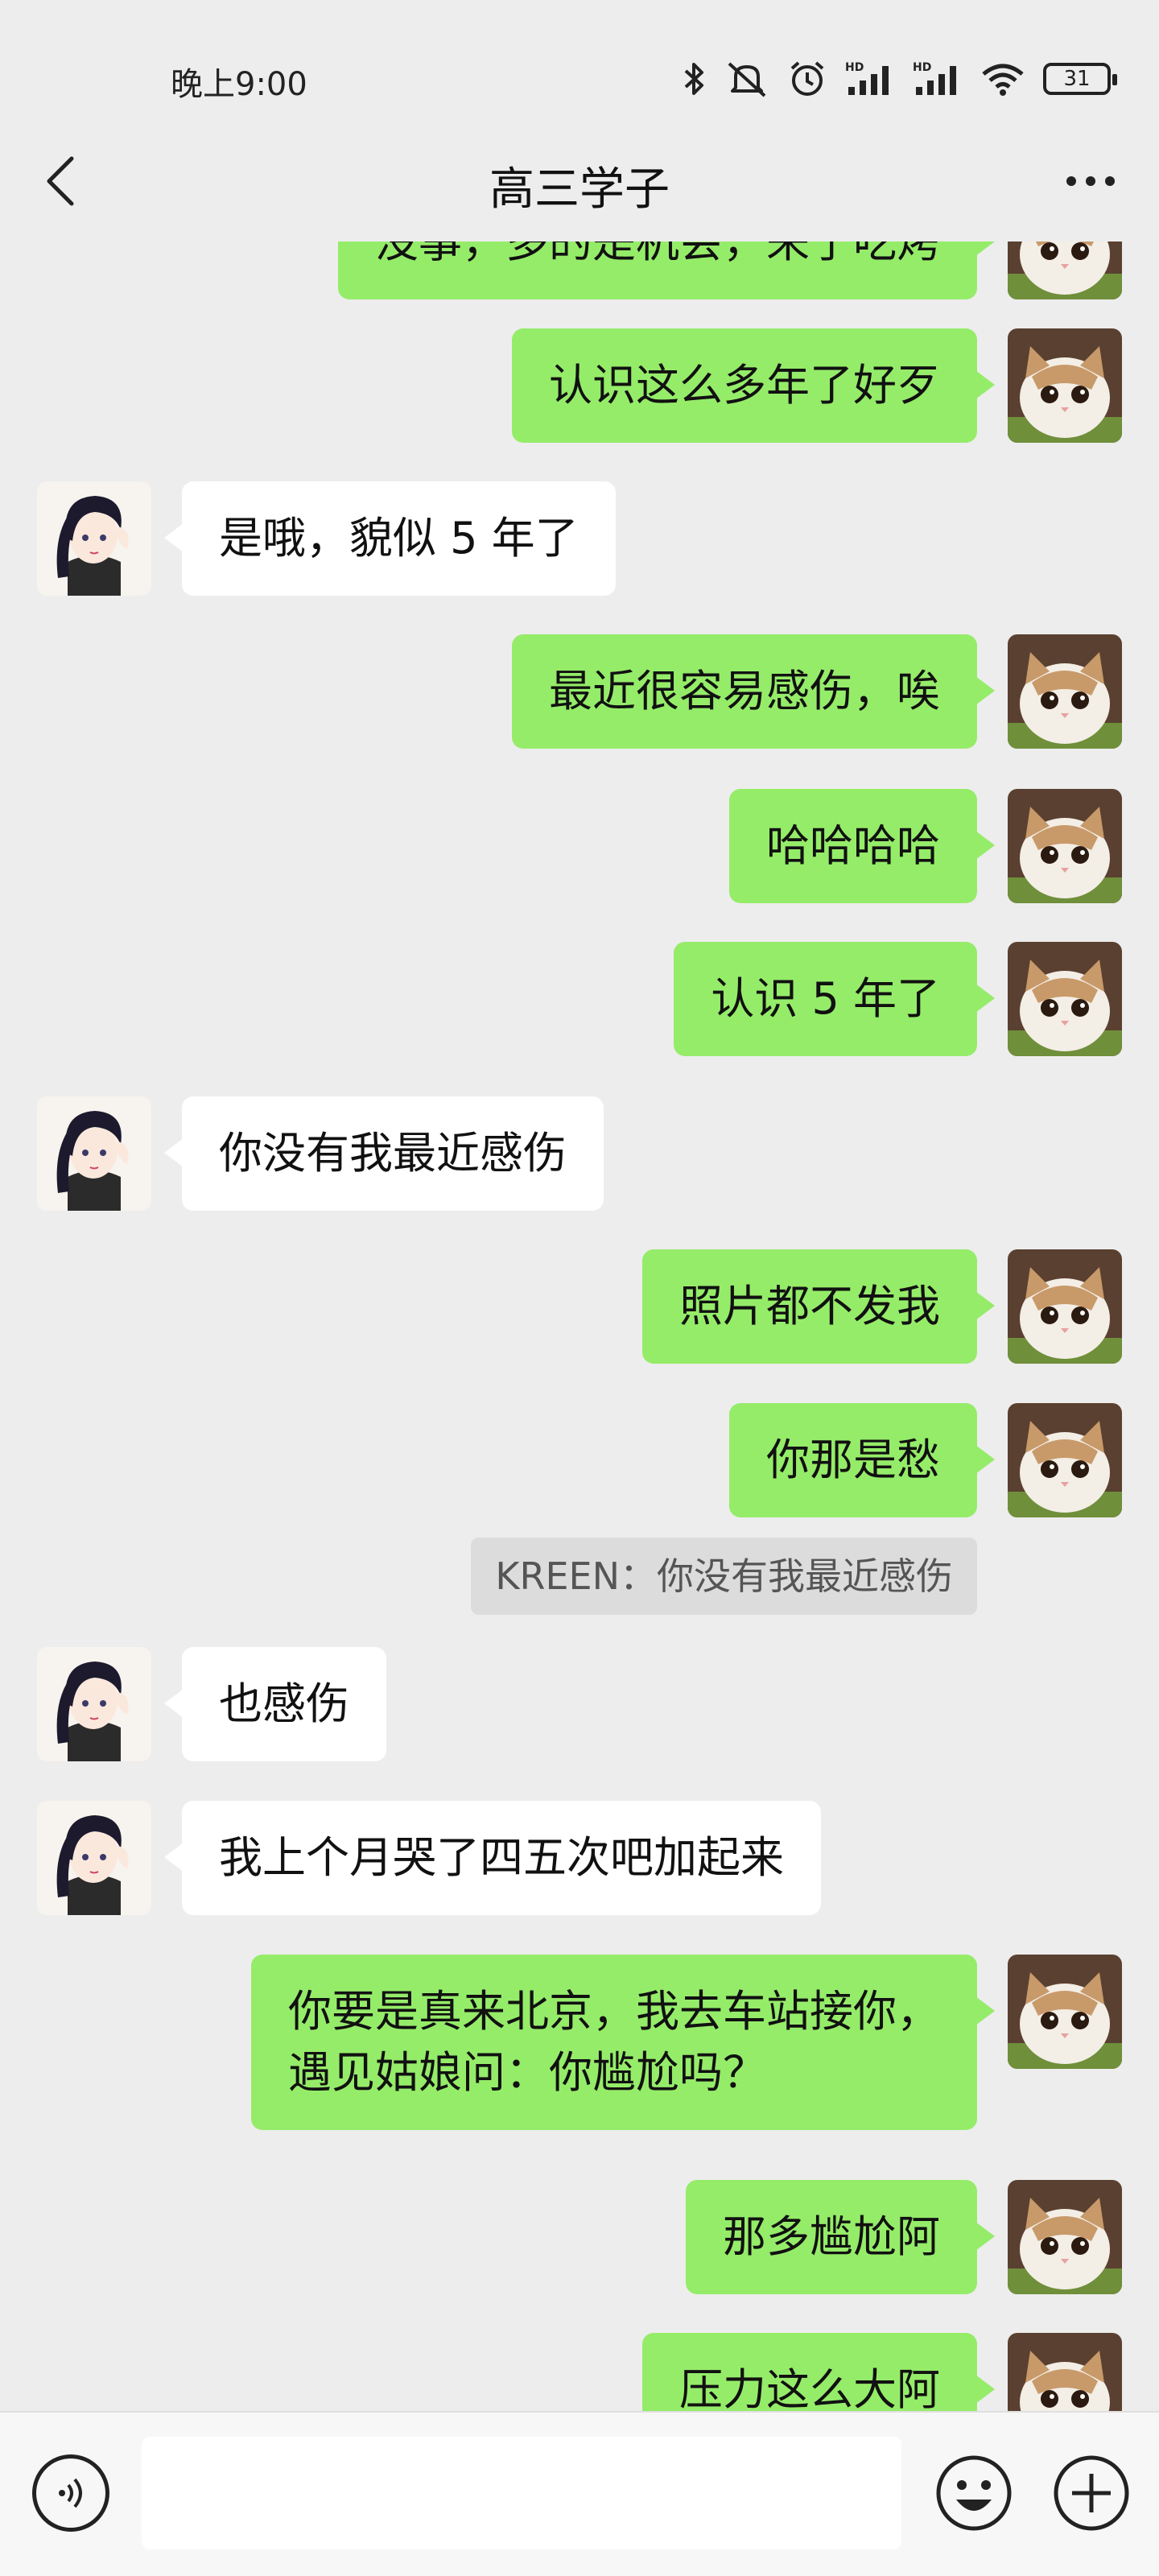 The width and height of the screenshot is (1159, 2576). What do you see at coordinates (1071, 181) in the screenshot?
I see `more-dots-icon` at bounding box center [1071, 181].